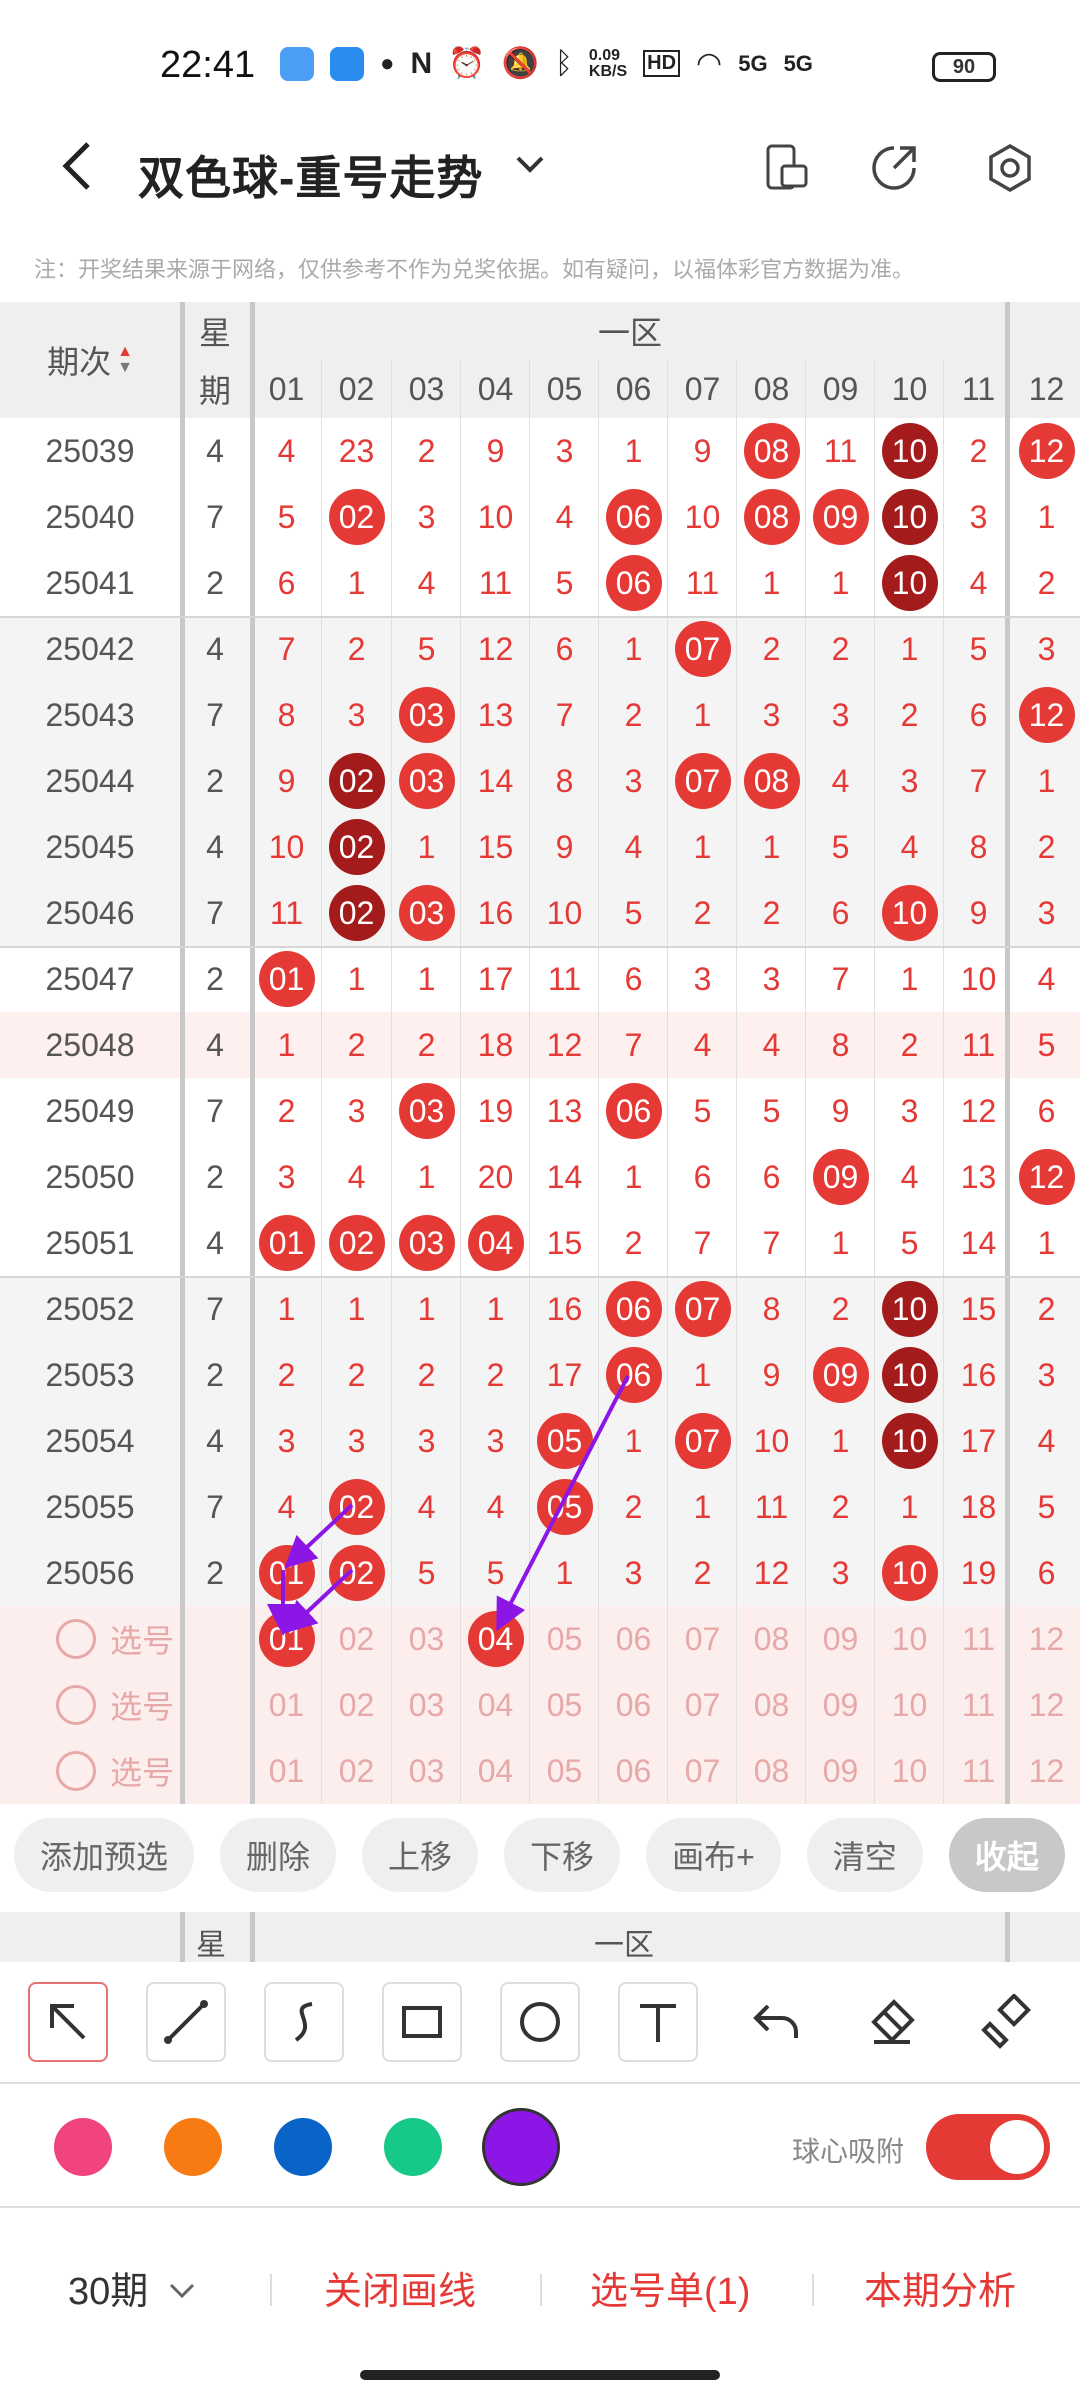 This screenshot has height=2400, width=1080. I want to click on sort-icon: ▲ ▼, so click(125, 360).